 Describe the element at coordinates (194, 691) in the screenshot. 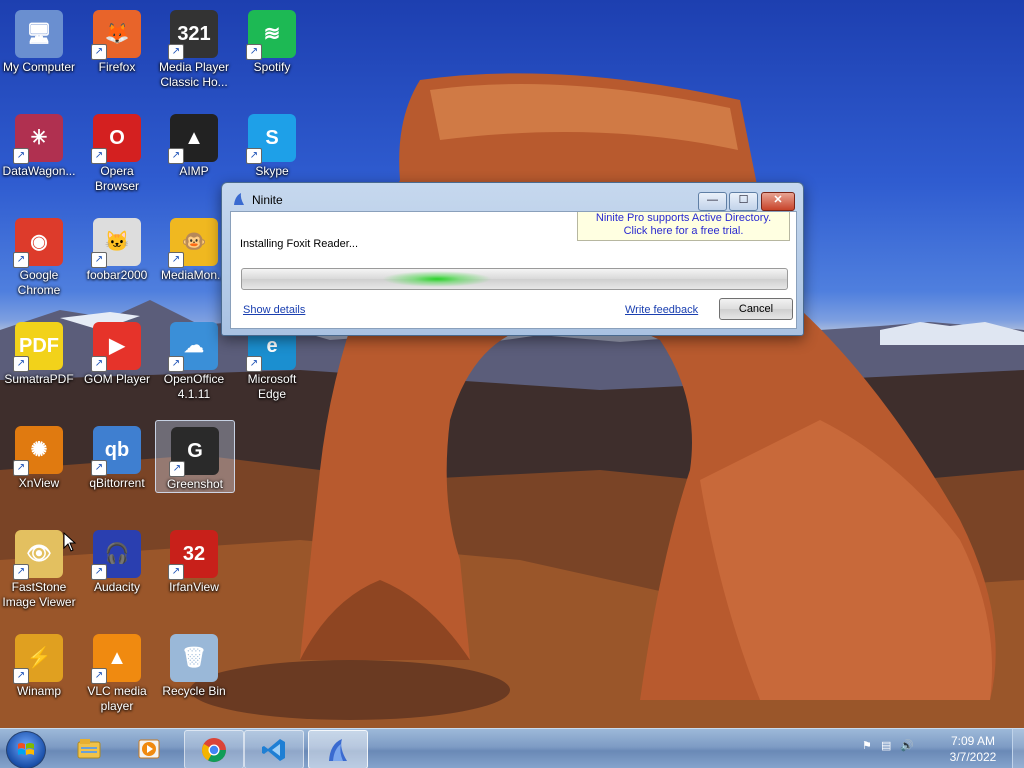

I see `desktop-icon-label: Recycle Bin` at that location.